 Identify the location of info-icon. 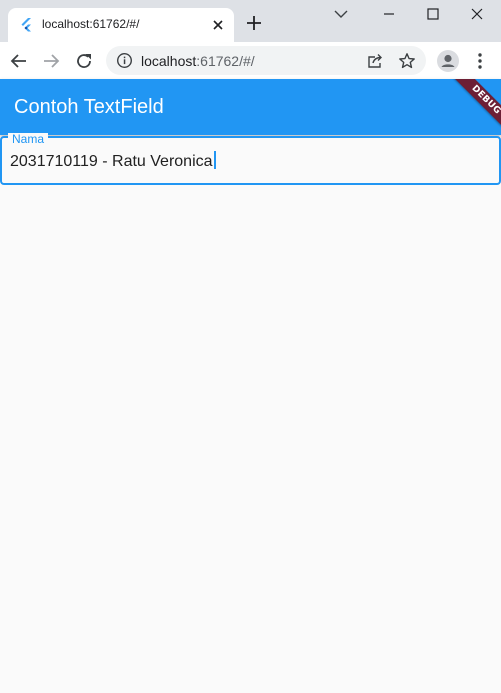
(124, 60).